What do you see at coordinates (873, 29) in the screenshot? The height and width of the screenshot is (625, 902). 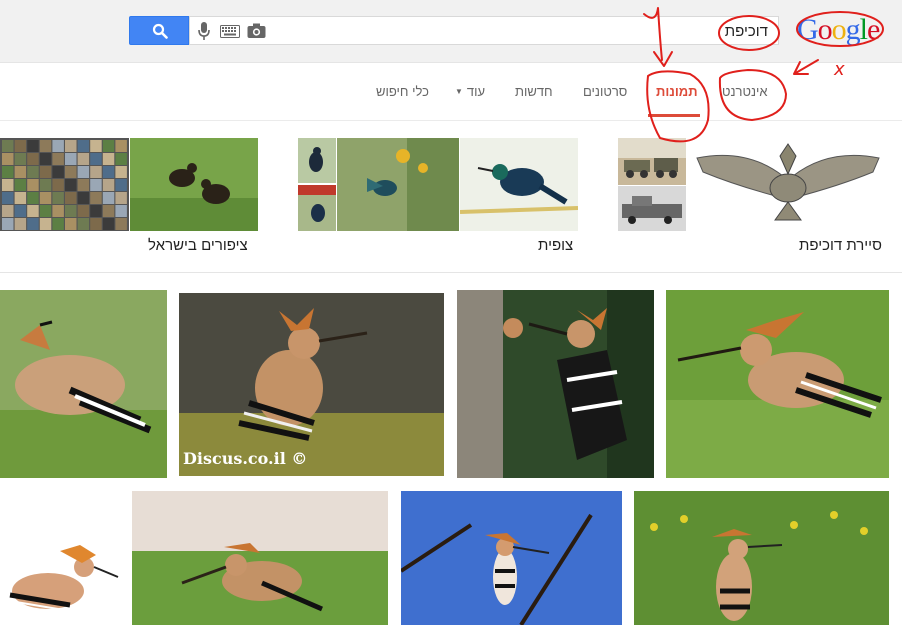 I see `logo-letter: e` at bounding box center [873, 29].